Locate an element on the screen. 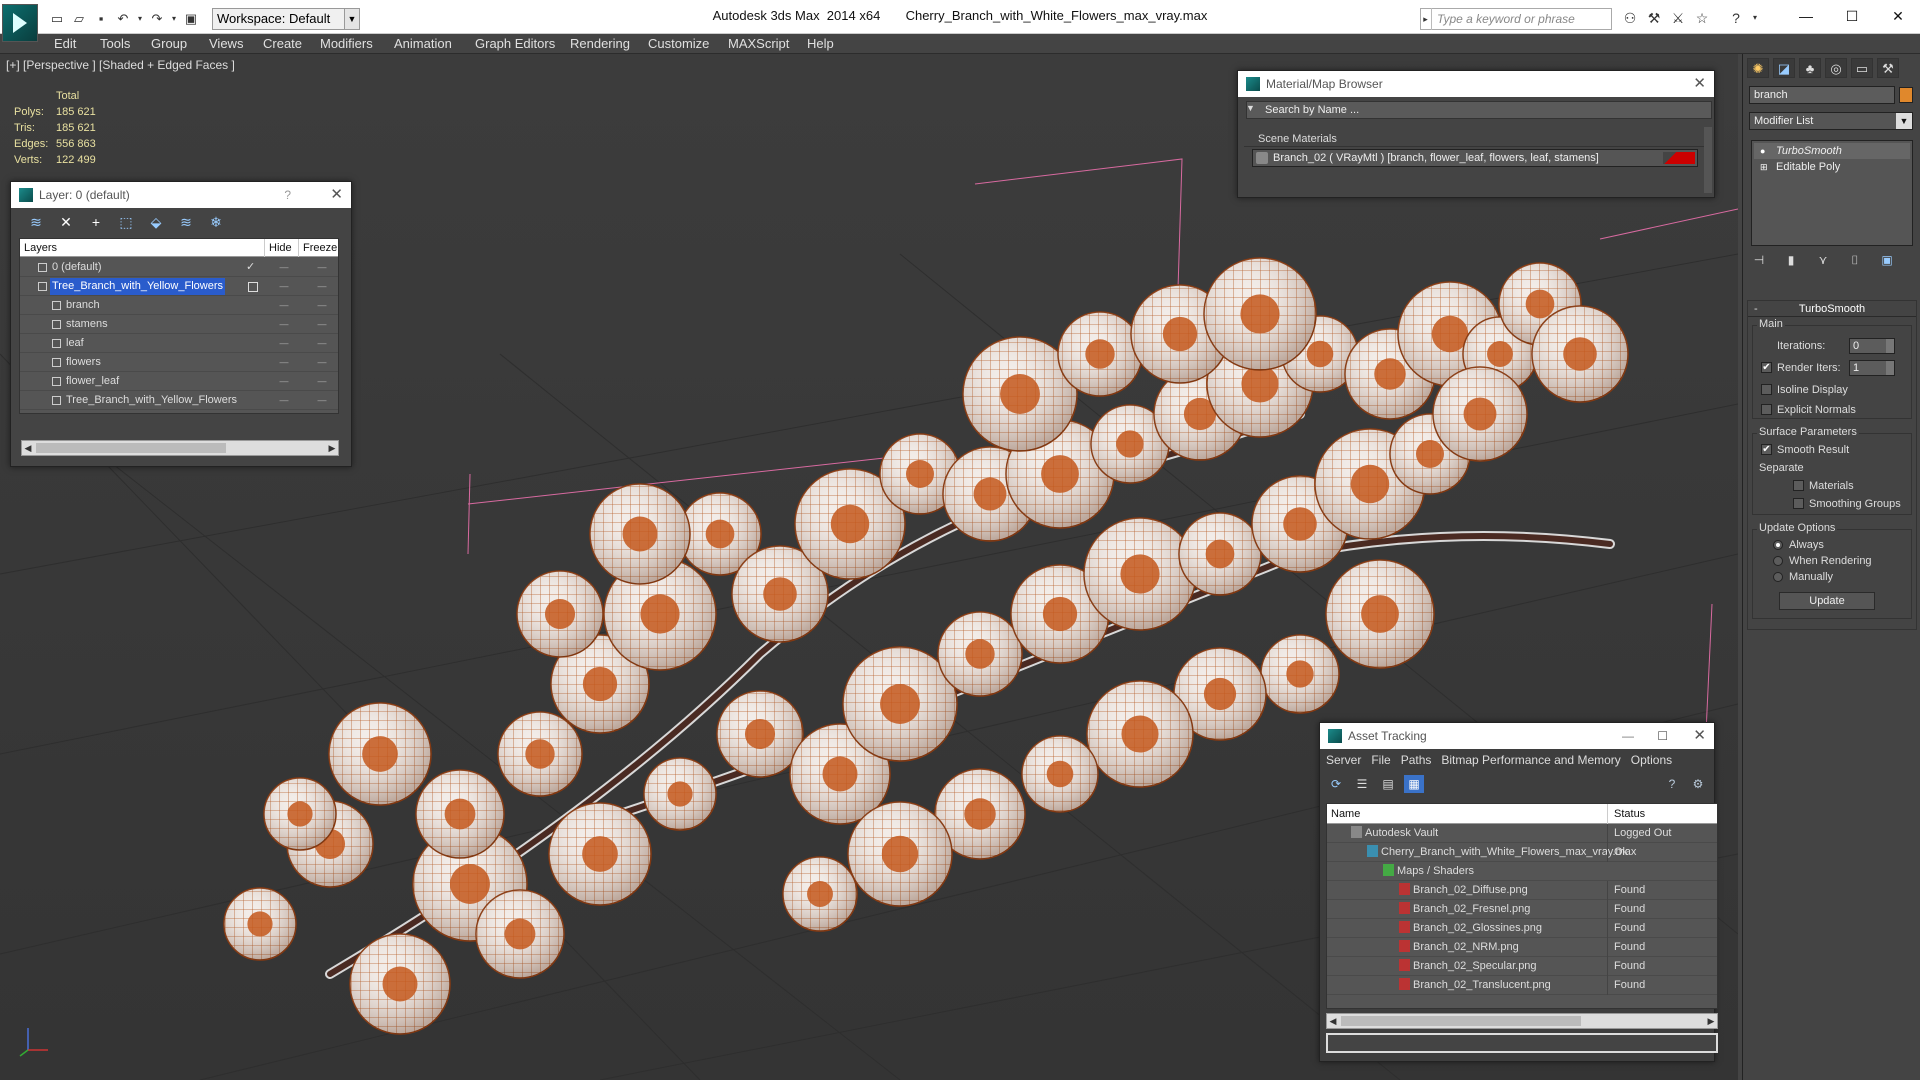 This screenshot has height=1080, width=1920. create-tab-icon: ✺ is located at coordinates (1758, 68).